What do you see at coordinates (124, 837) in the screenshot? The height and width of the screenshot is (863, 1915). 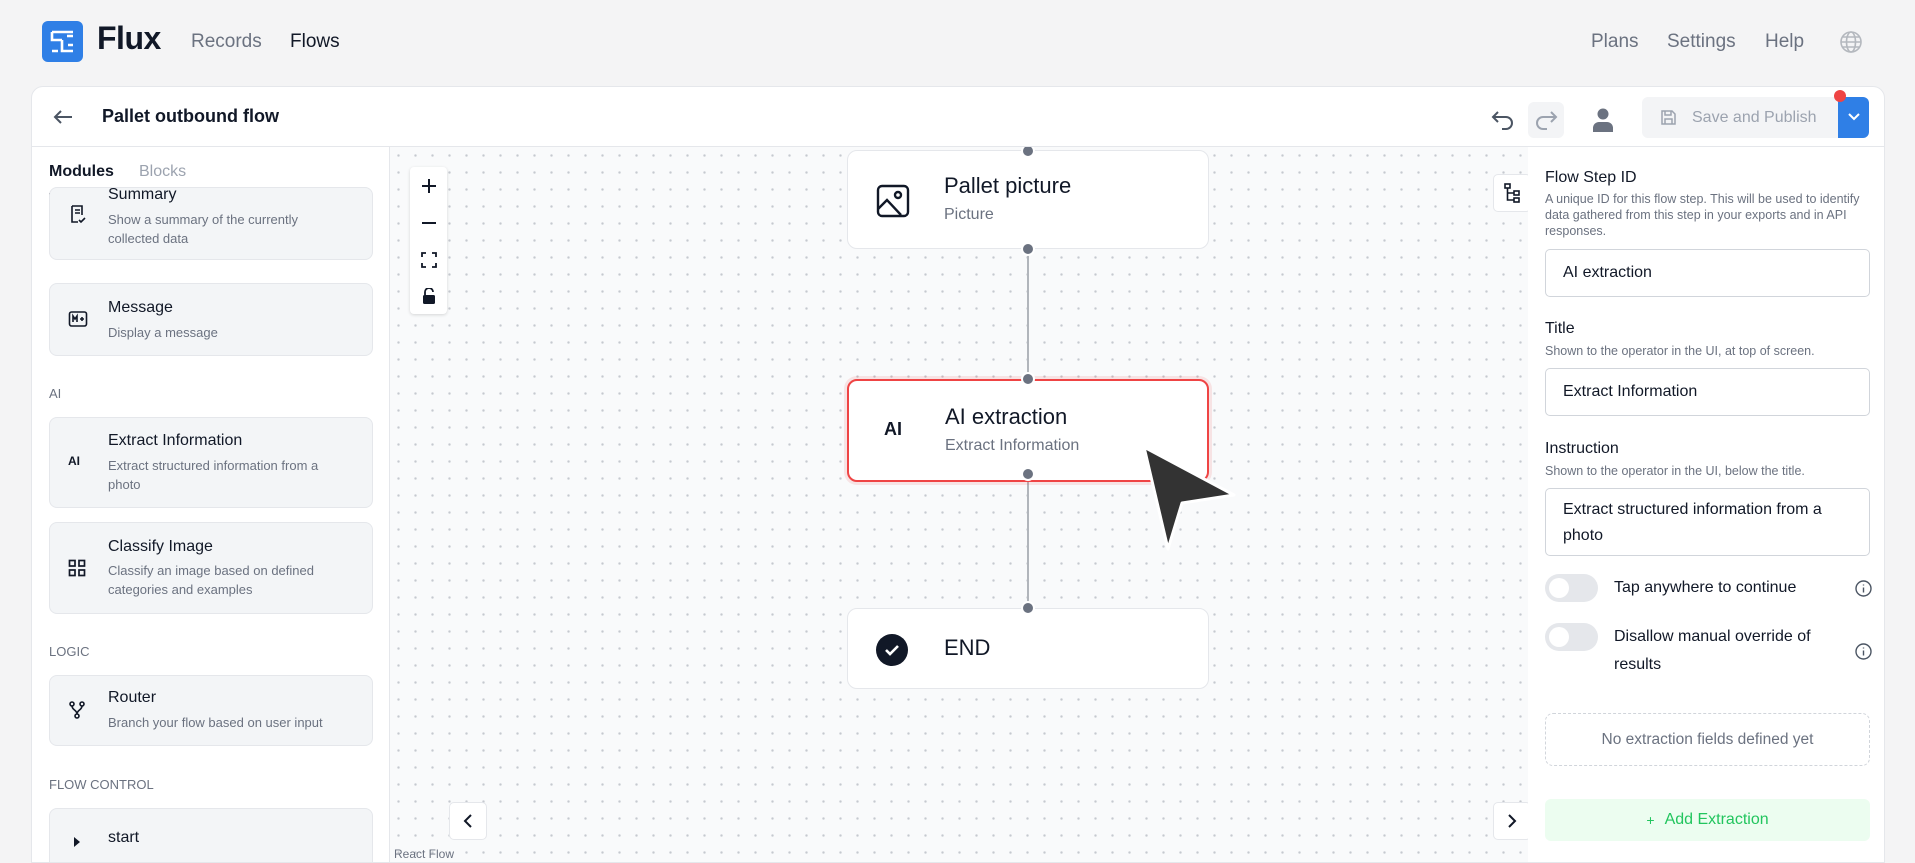 I see `module-title: start` at bounding box center [124, 837].